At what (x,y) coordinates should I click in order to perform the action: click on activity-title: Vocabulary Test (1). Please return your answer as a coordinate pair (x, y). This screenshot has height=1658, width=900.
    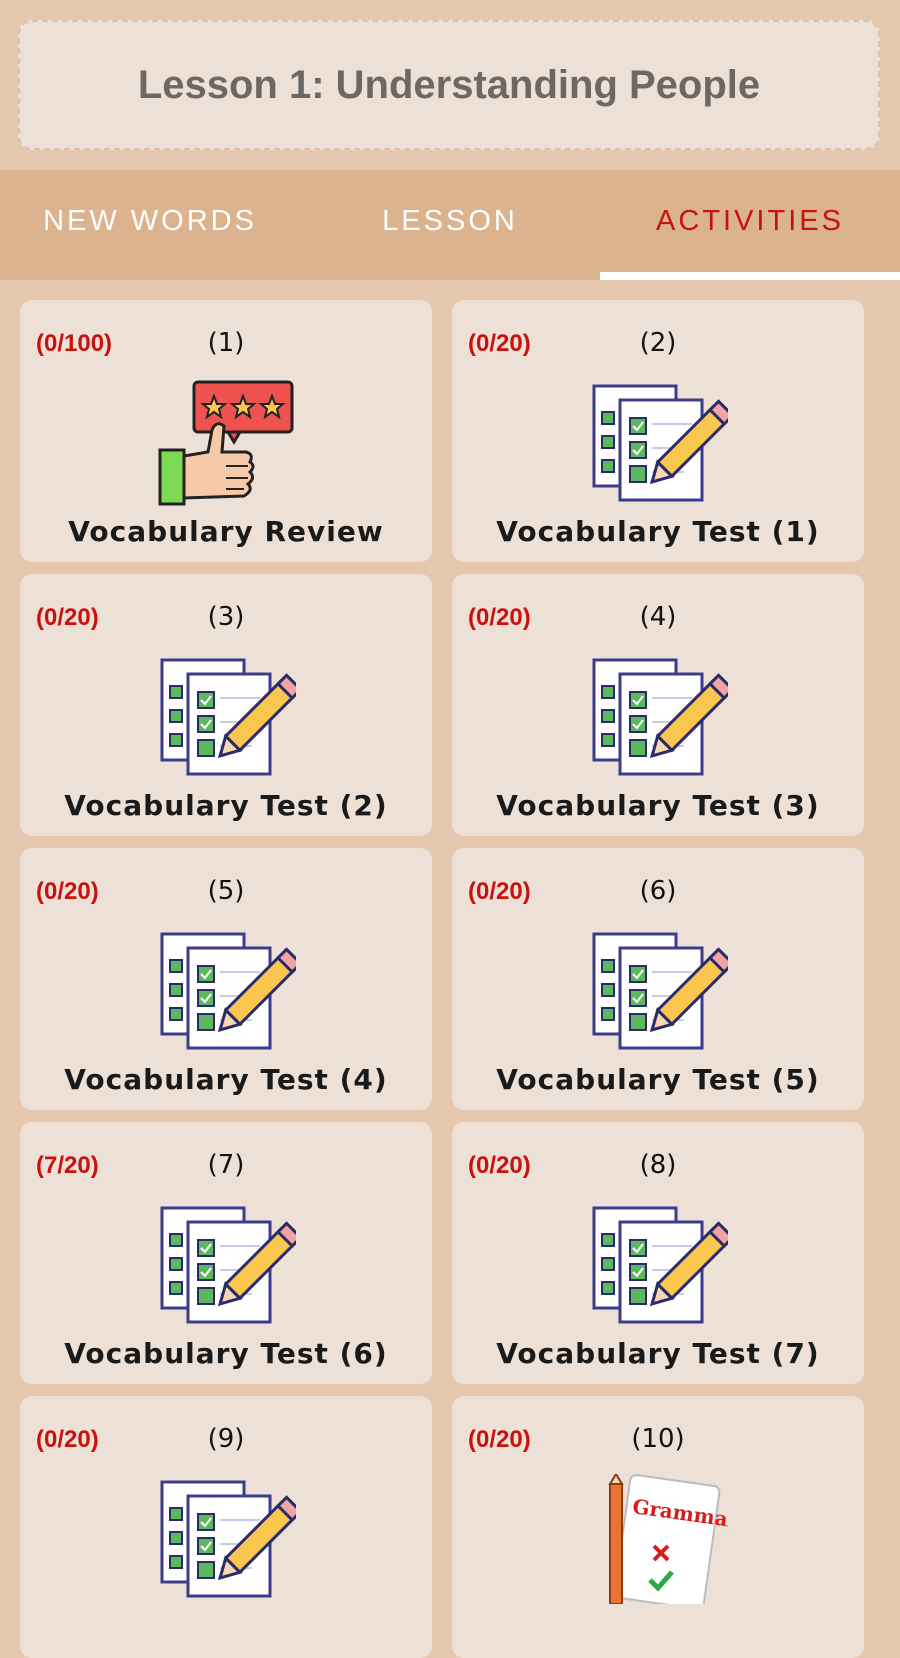
    Looking at the image, I should click on (658, 531).